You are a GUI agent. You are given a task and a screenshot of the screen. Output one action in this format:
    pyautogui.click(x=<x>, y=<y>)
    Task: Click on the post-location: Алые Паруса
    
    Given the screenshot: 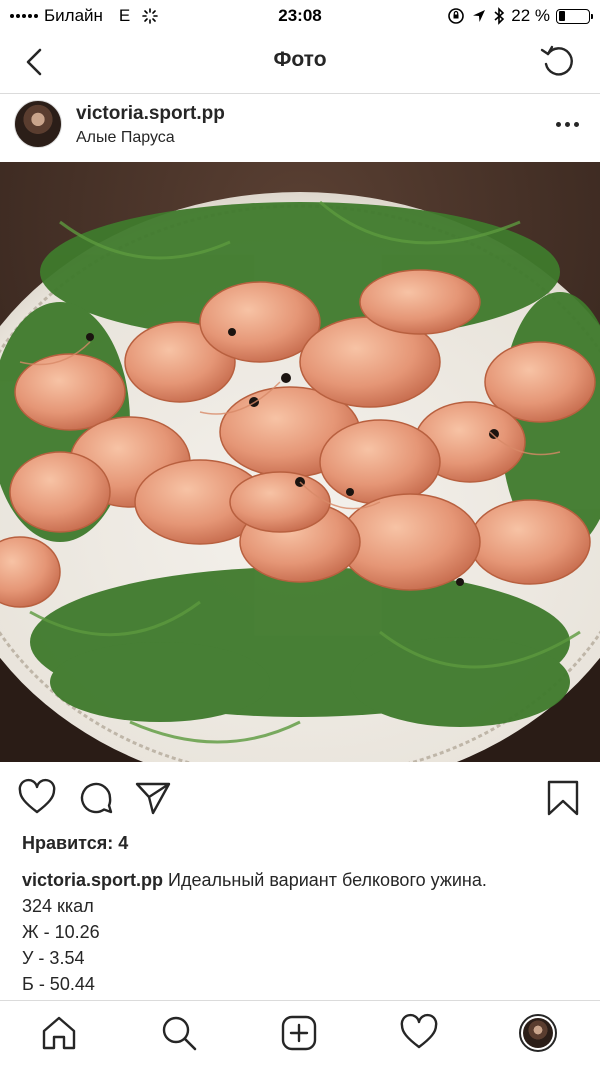 What is the action you would take?
    pyautogui.click(x=125, y=138)
    